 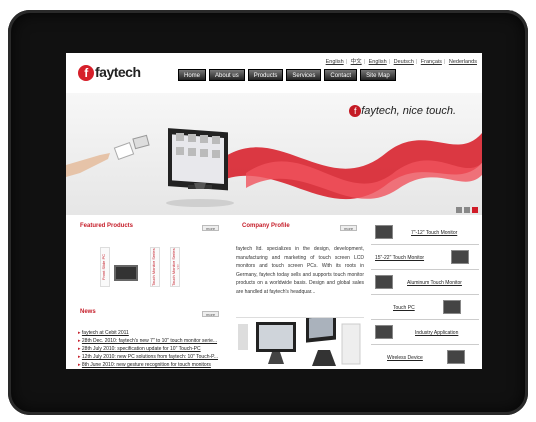 What do you see at coordinates (107, 226) in the screenshot?
I see `featured-products-title: Featured Products` at bounding box center [107, 226].